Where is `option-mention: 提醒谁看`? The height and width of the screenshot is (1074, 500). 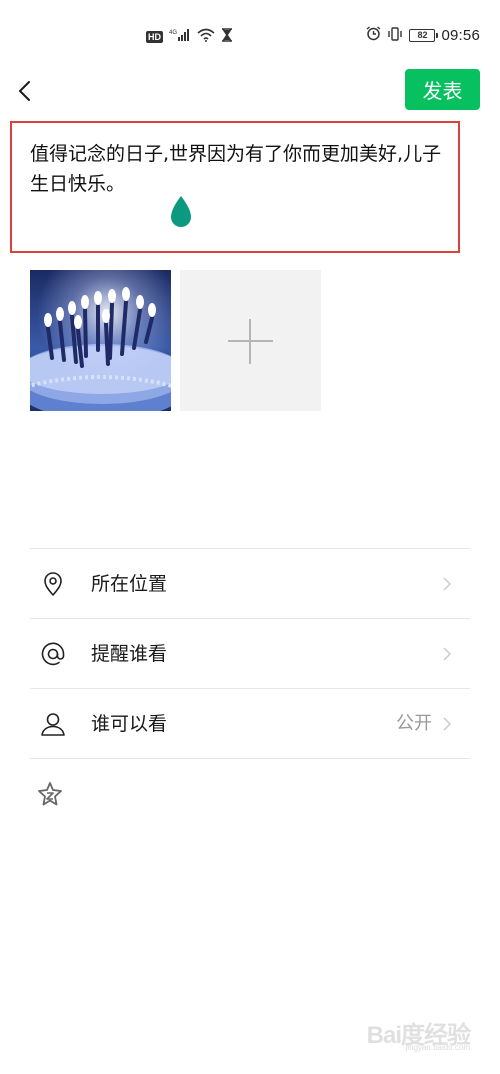 option-mention: 提醒谁看 is located at coordinates (250, 653).